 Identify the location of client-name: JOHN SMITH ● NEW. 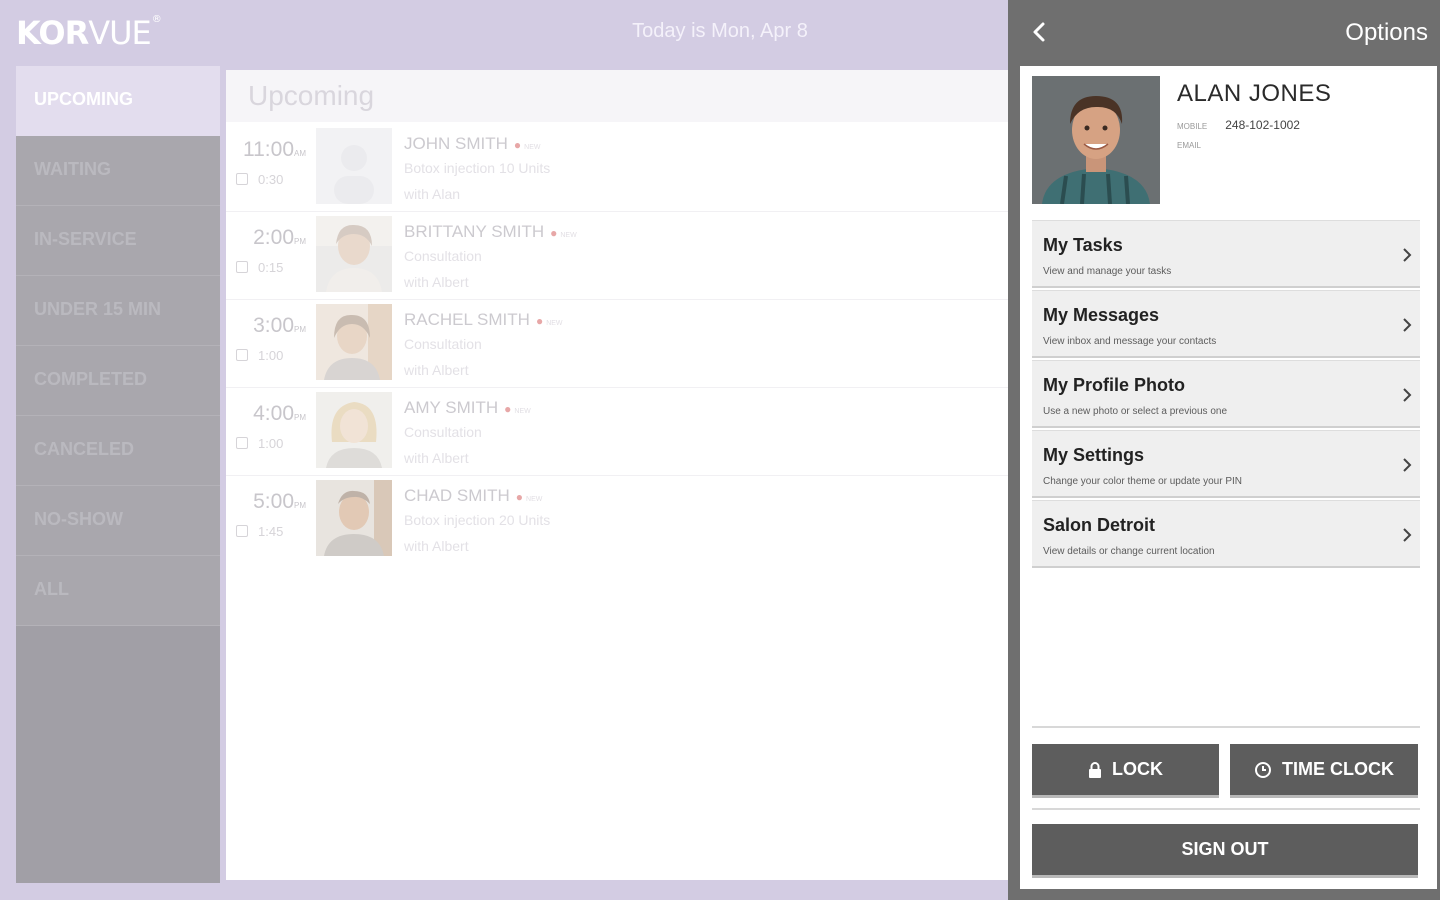
(472, 144).